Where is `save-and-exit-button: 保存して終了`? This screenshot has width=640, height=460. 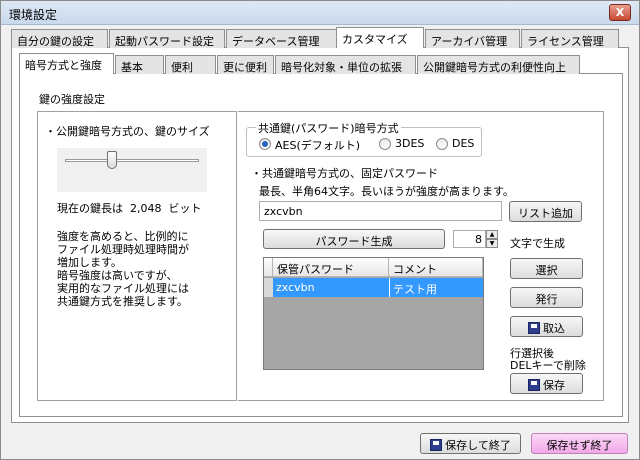 save-and-exit-button: 保存して終了 is located at coordinates (470, 443).